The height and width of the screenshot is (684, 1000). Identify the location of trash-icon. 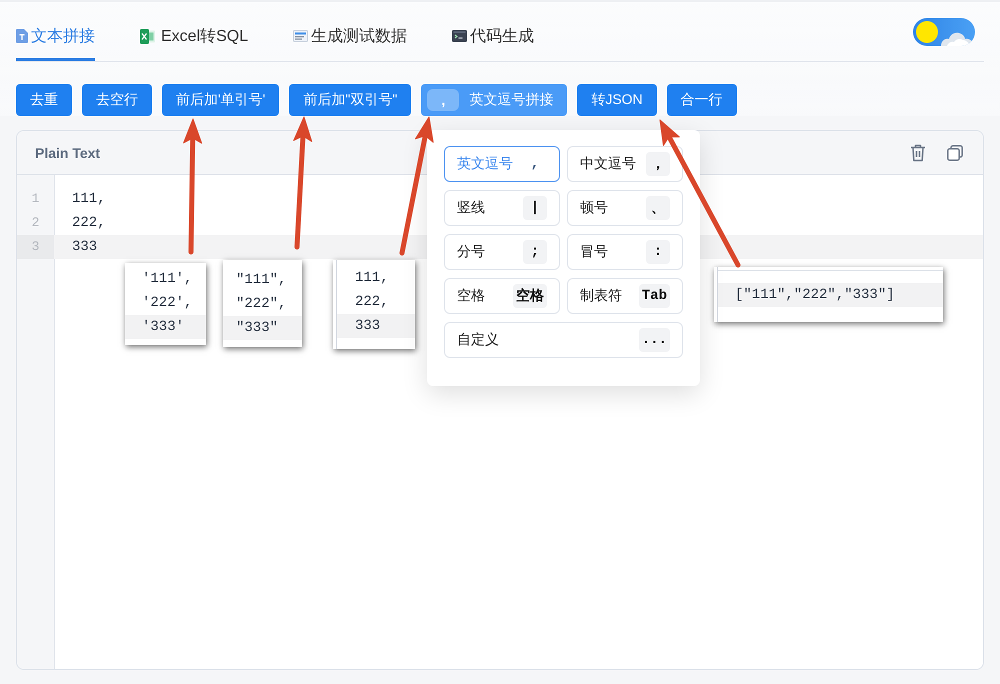
(918, 153).